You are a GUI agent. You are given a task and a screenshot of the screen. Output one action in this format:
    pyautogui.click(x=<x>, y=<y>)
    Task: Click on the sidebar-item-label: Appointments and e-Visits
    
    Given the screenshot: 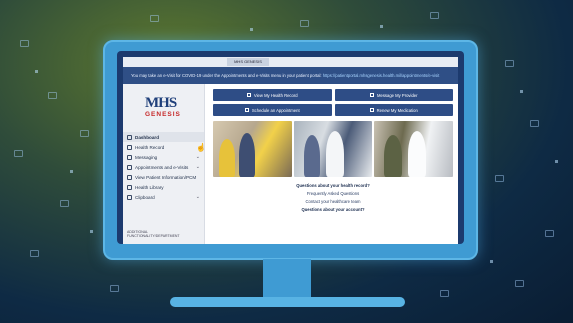 What is the action you would take?
    pyautogui.click(x=162, y=167)
    